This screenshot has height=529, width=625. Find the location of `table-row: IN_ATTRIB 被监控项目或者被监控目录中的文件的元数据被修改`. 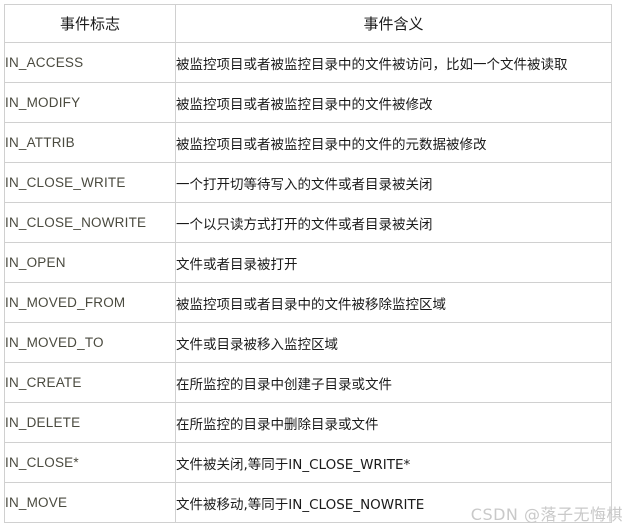

table-row: IN_ATTRIB 被监控项目或者被监控目录中的文件的元数据被修改 is located at coordinates (308, 142).